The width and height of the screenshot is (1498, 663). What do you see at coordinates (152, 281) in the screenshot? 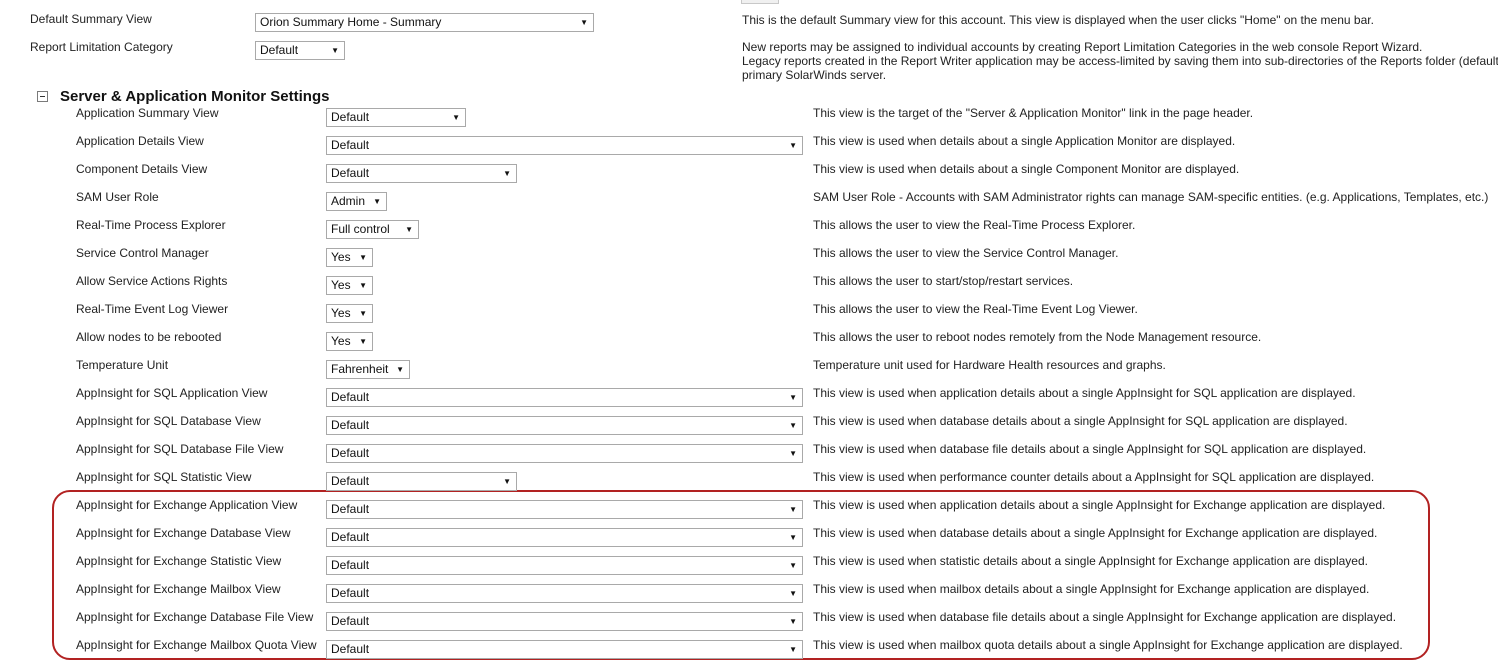
I see `setting-label: Allow Service Actions Rights` at bounding box center [152, 281].